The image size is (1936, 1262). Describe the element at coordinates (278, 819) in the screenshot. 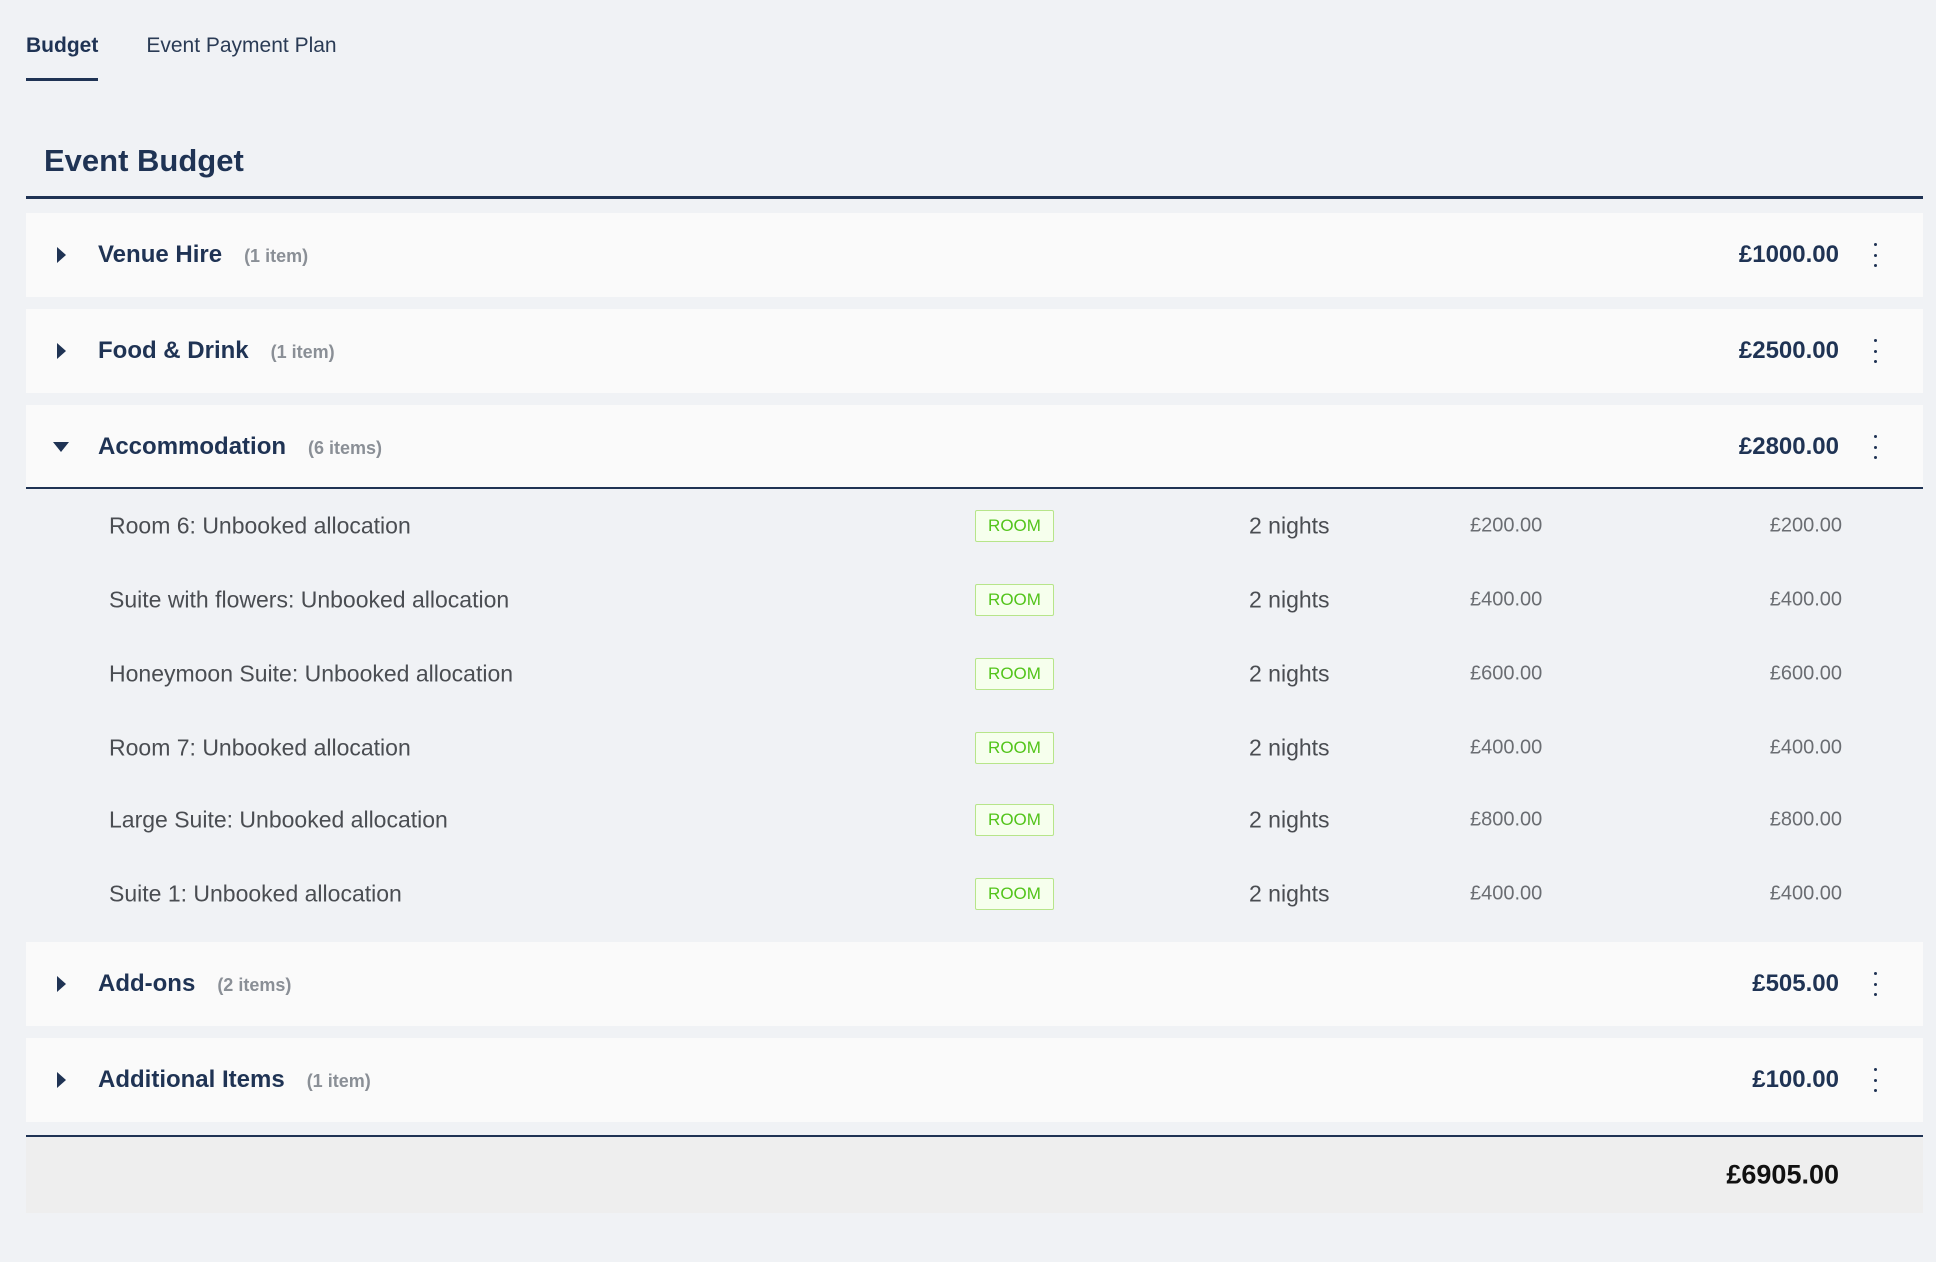

I see `item-name: Large Suite: Unbooked allocation` at that location.